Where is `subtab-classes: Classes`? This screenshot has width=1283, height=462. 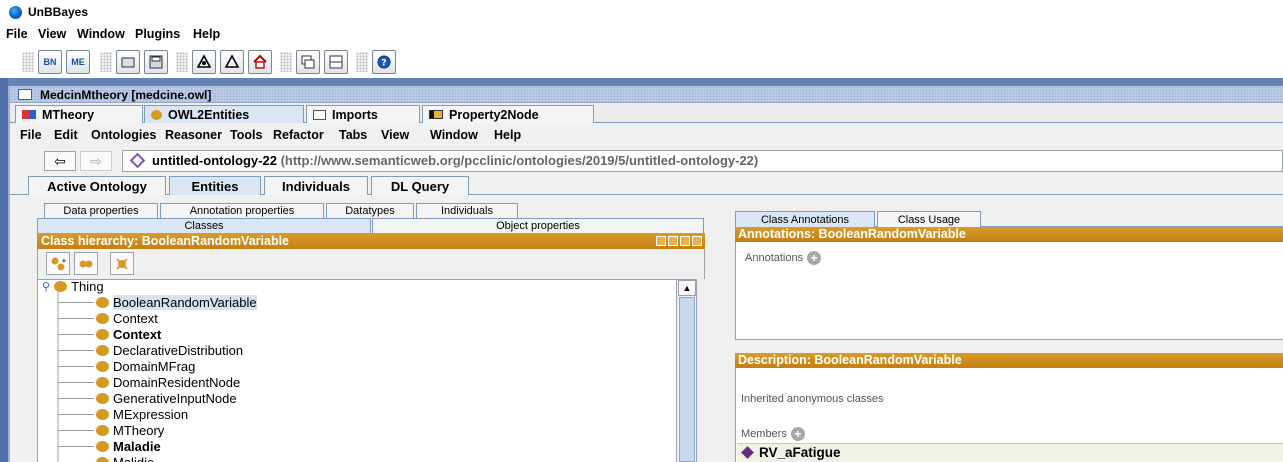 subtab-classes: Classes is located at coordinates (204, 225).